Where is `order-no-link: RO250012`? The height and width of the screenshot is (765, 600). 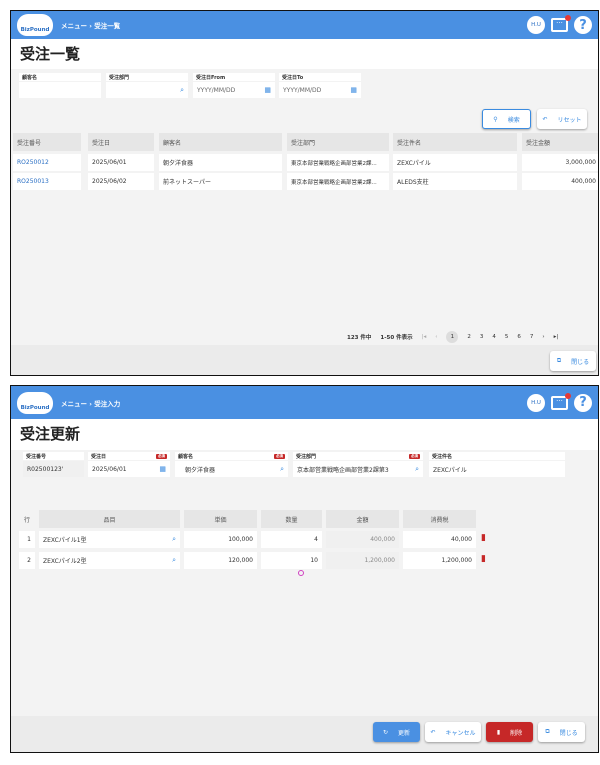 order-no-link: RO250012 is located at coordinates (47, 162).